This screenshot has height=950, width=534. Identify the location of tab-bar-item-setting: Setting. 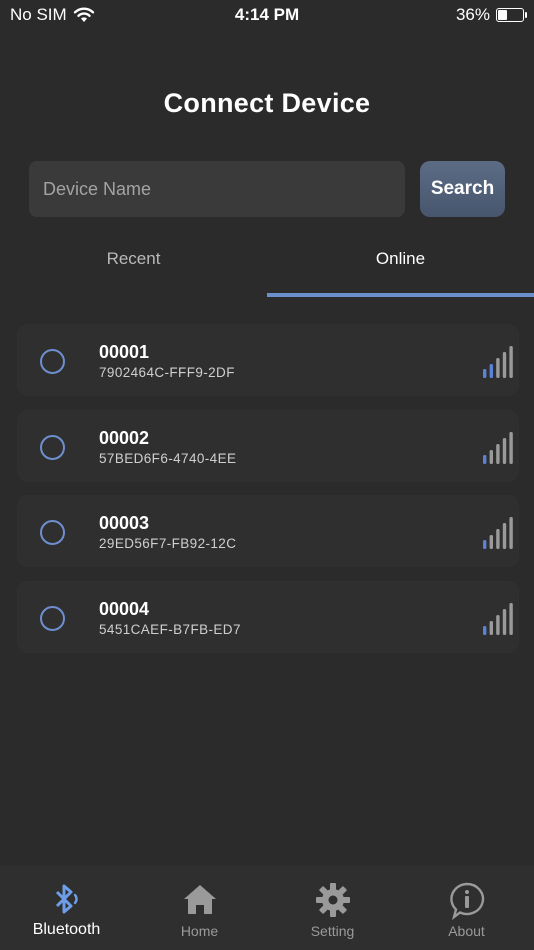
(332, 908).